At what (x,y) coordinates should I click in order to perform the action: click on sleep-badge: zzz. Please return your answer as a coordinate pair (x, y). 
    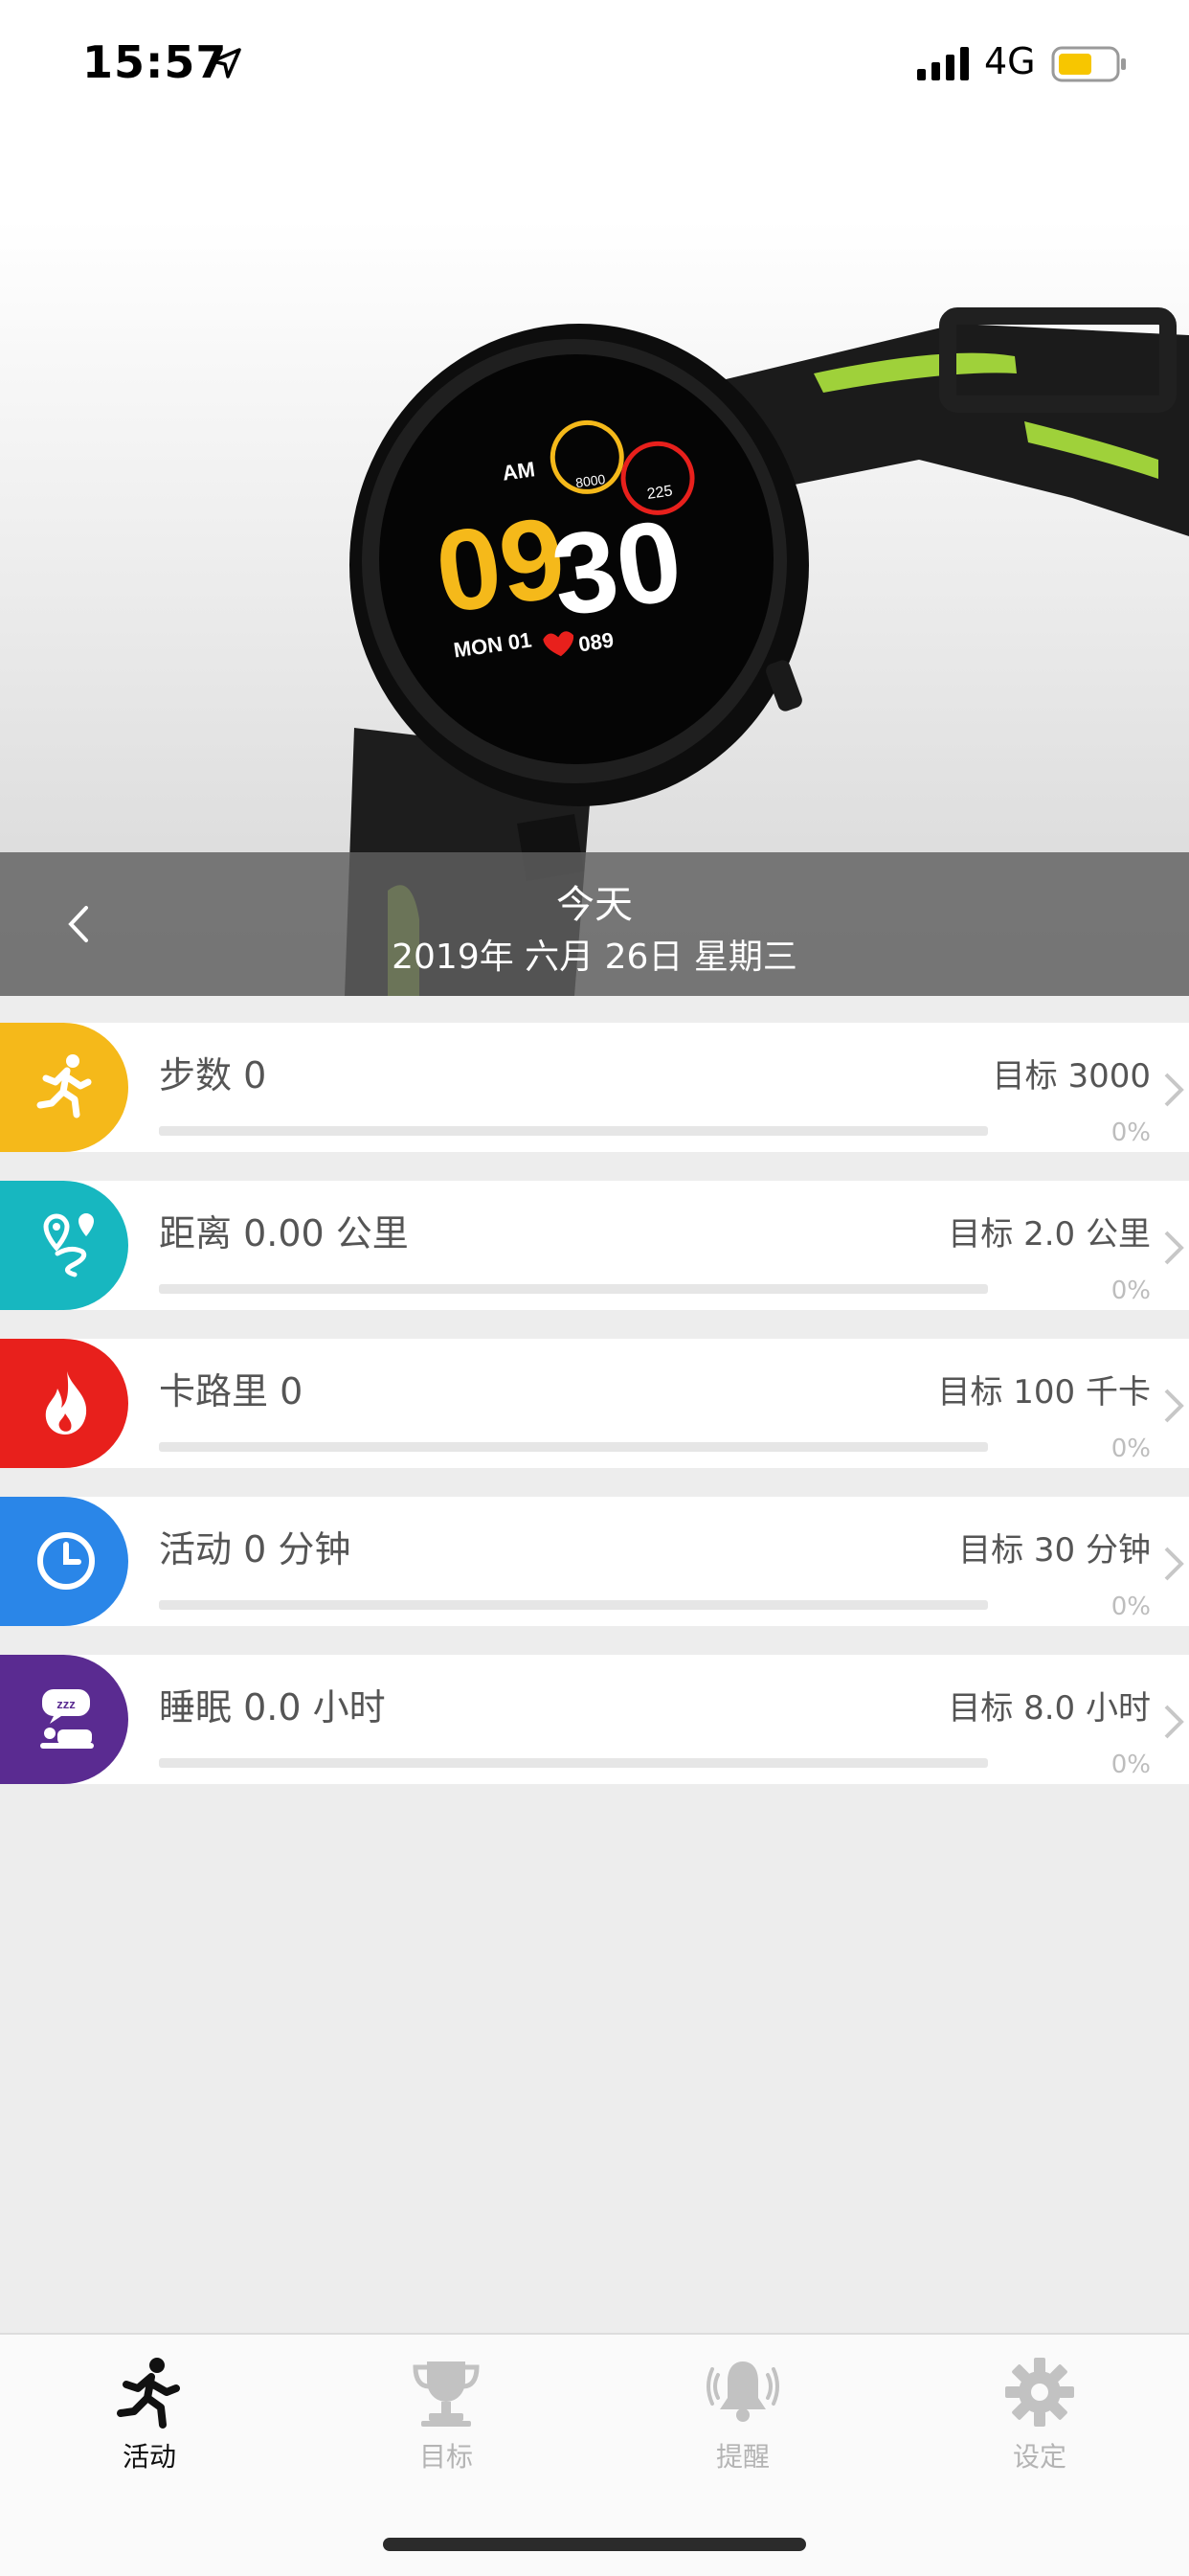
    Looking at the image, I should click on (64, 1719).